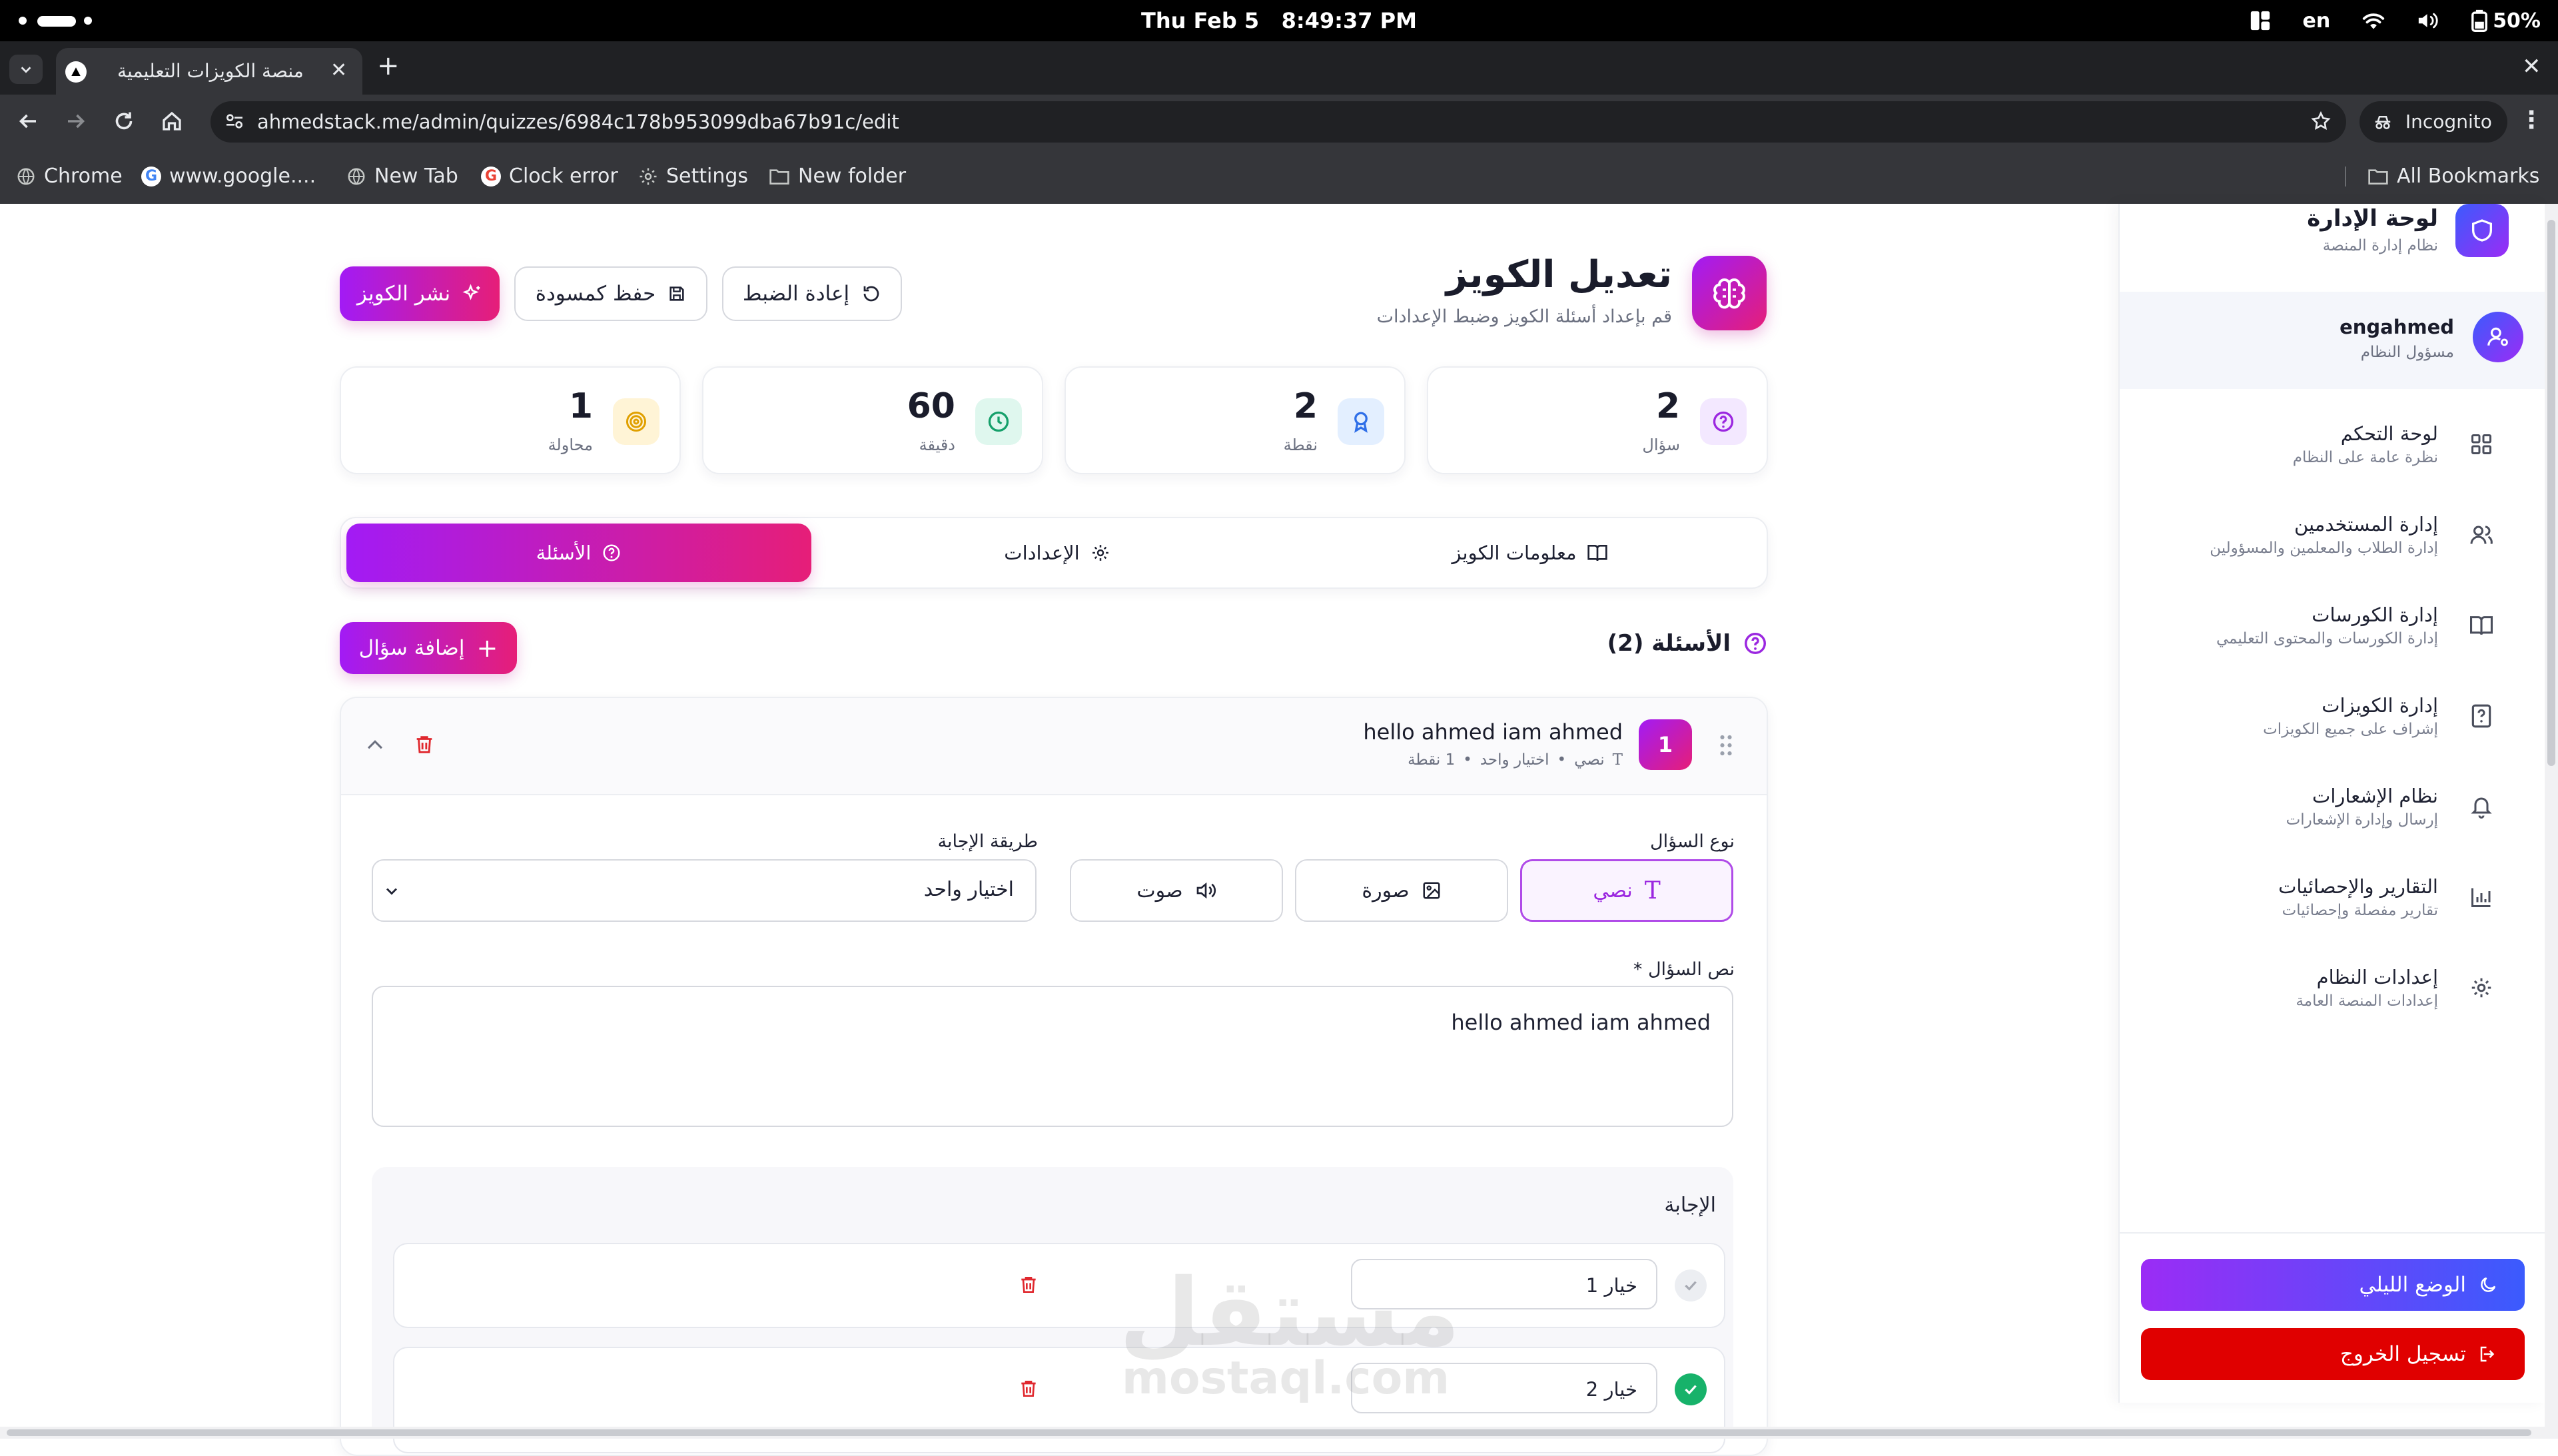  What do you see at coordinates (998, 421) in the screenshot?
I see `clock-icon` at bounding box center [998, 421].